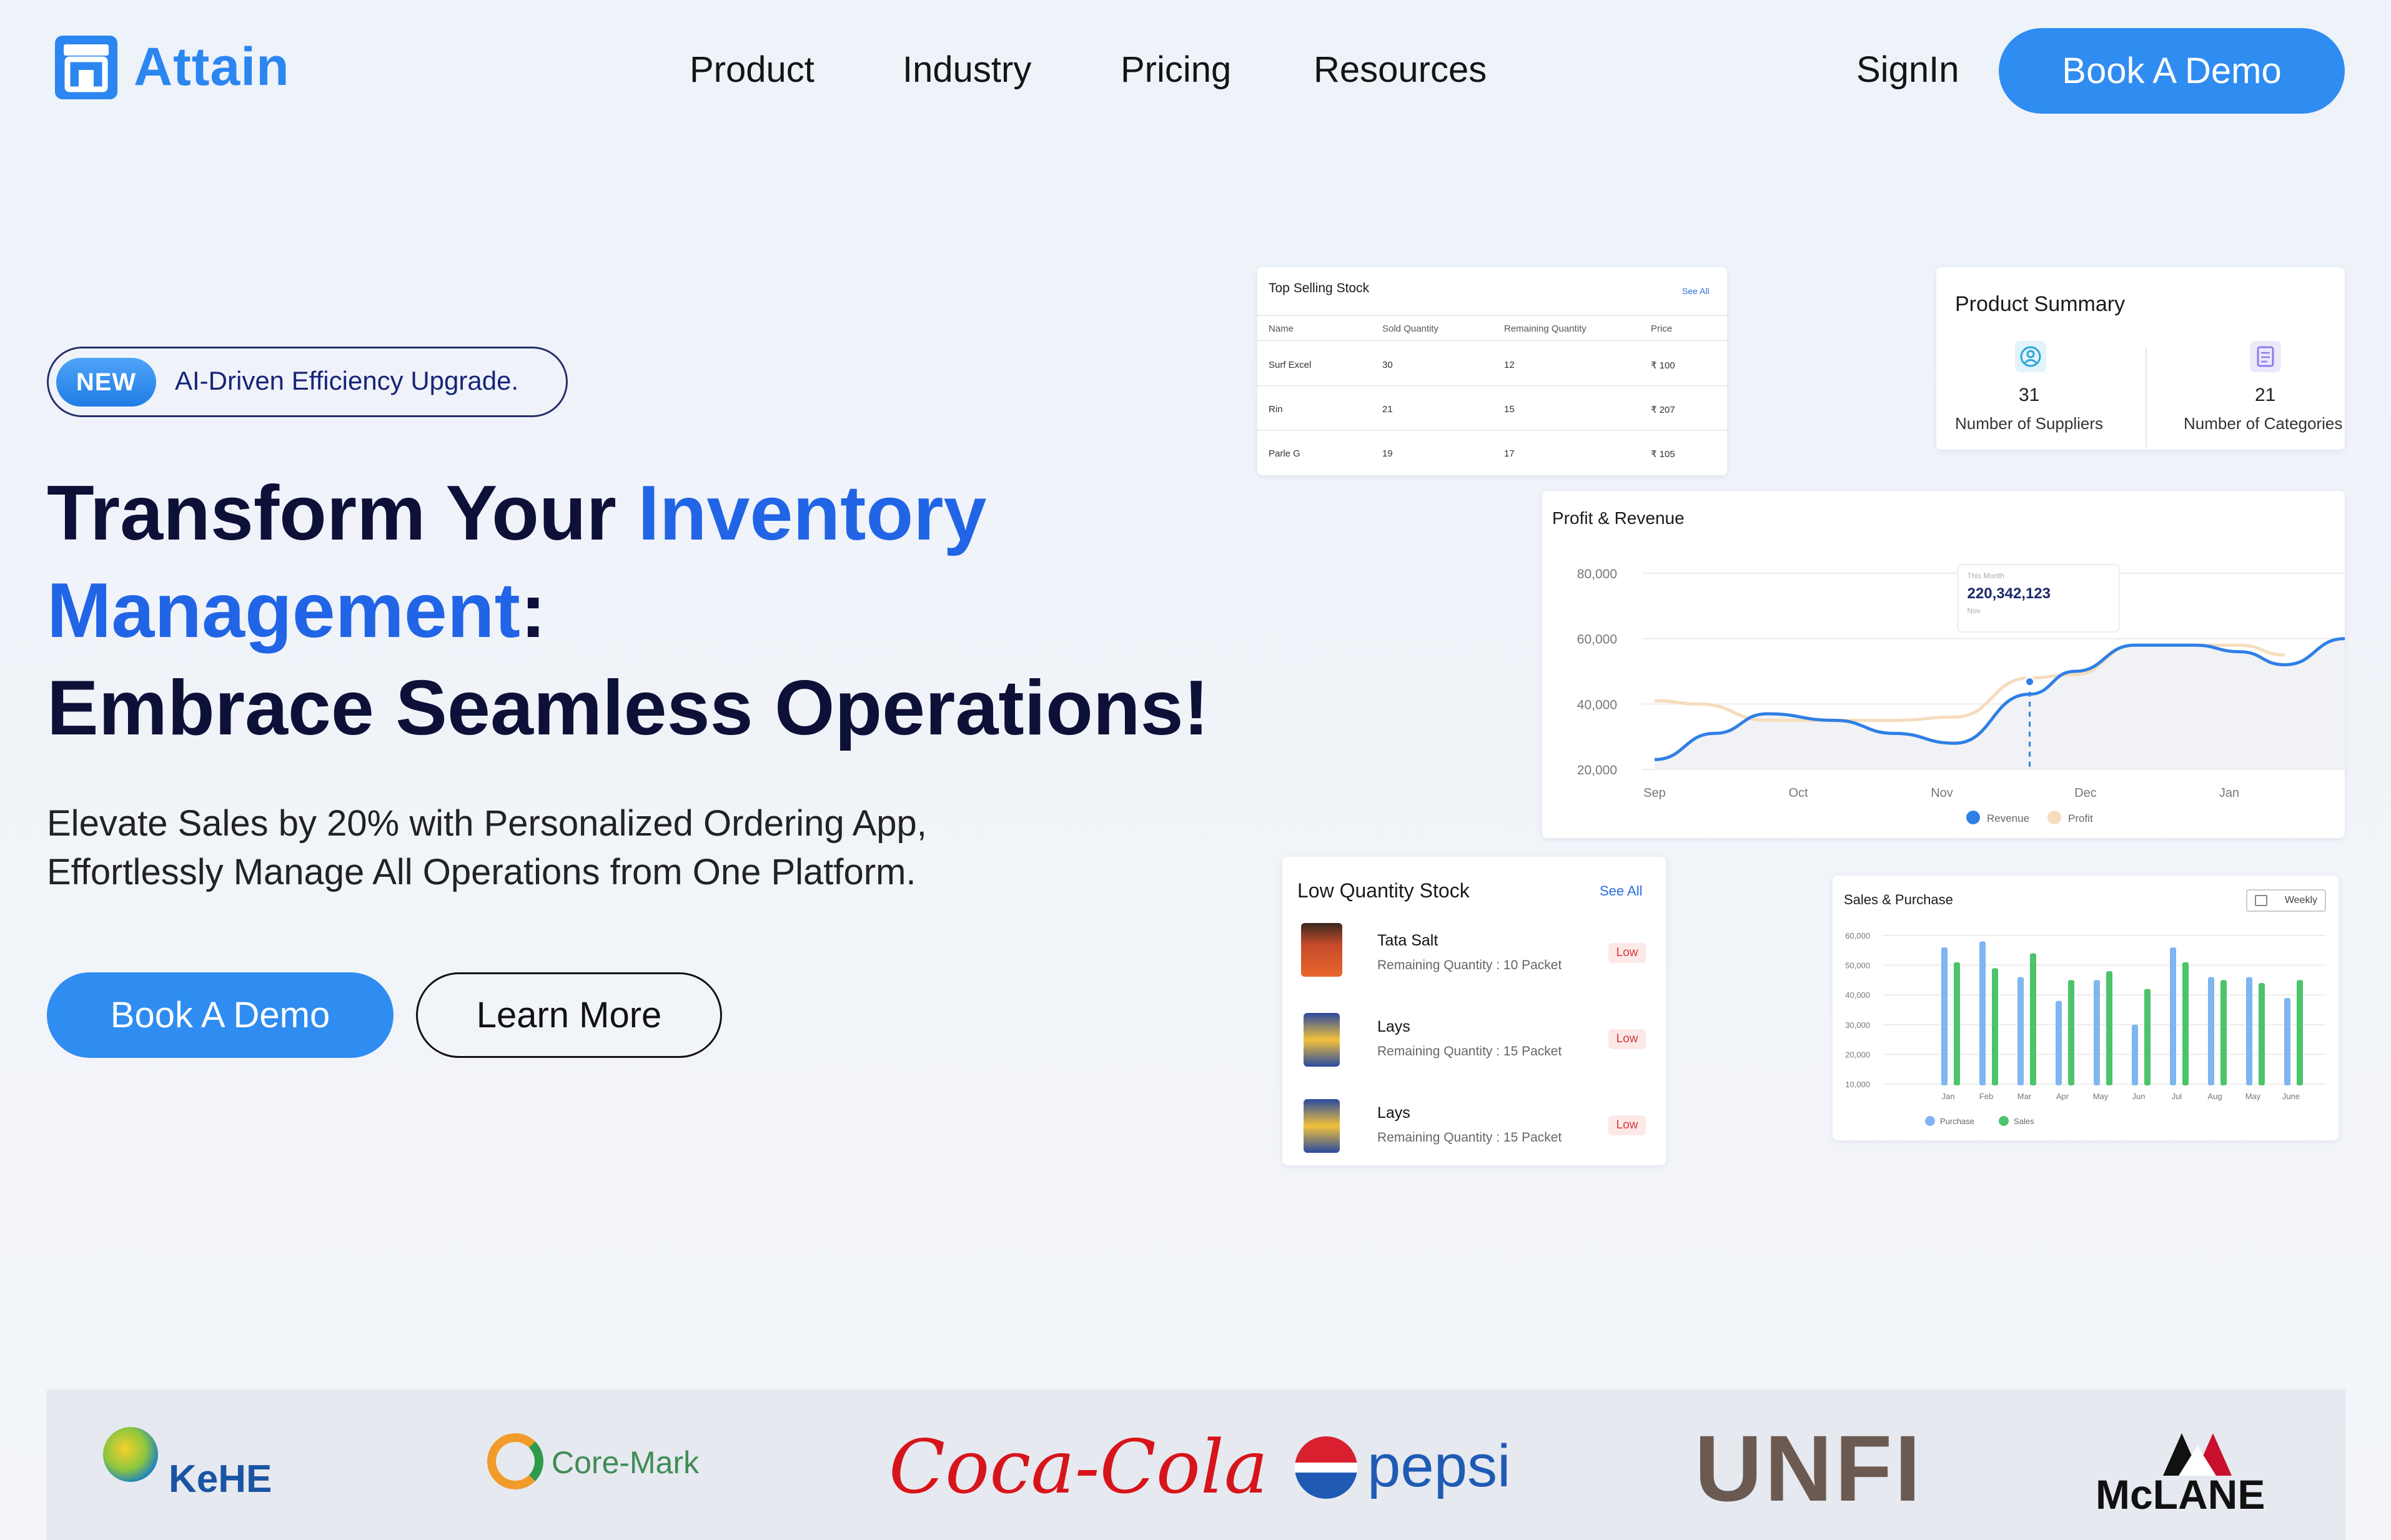 The height and width of the screenshot is (1540, 2391). What do you see at coordinates (1907, 70) in the screenshot?
I see `signin-link: SignIn` at bounding box center [1907, 70].